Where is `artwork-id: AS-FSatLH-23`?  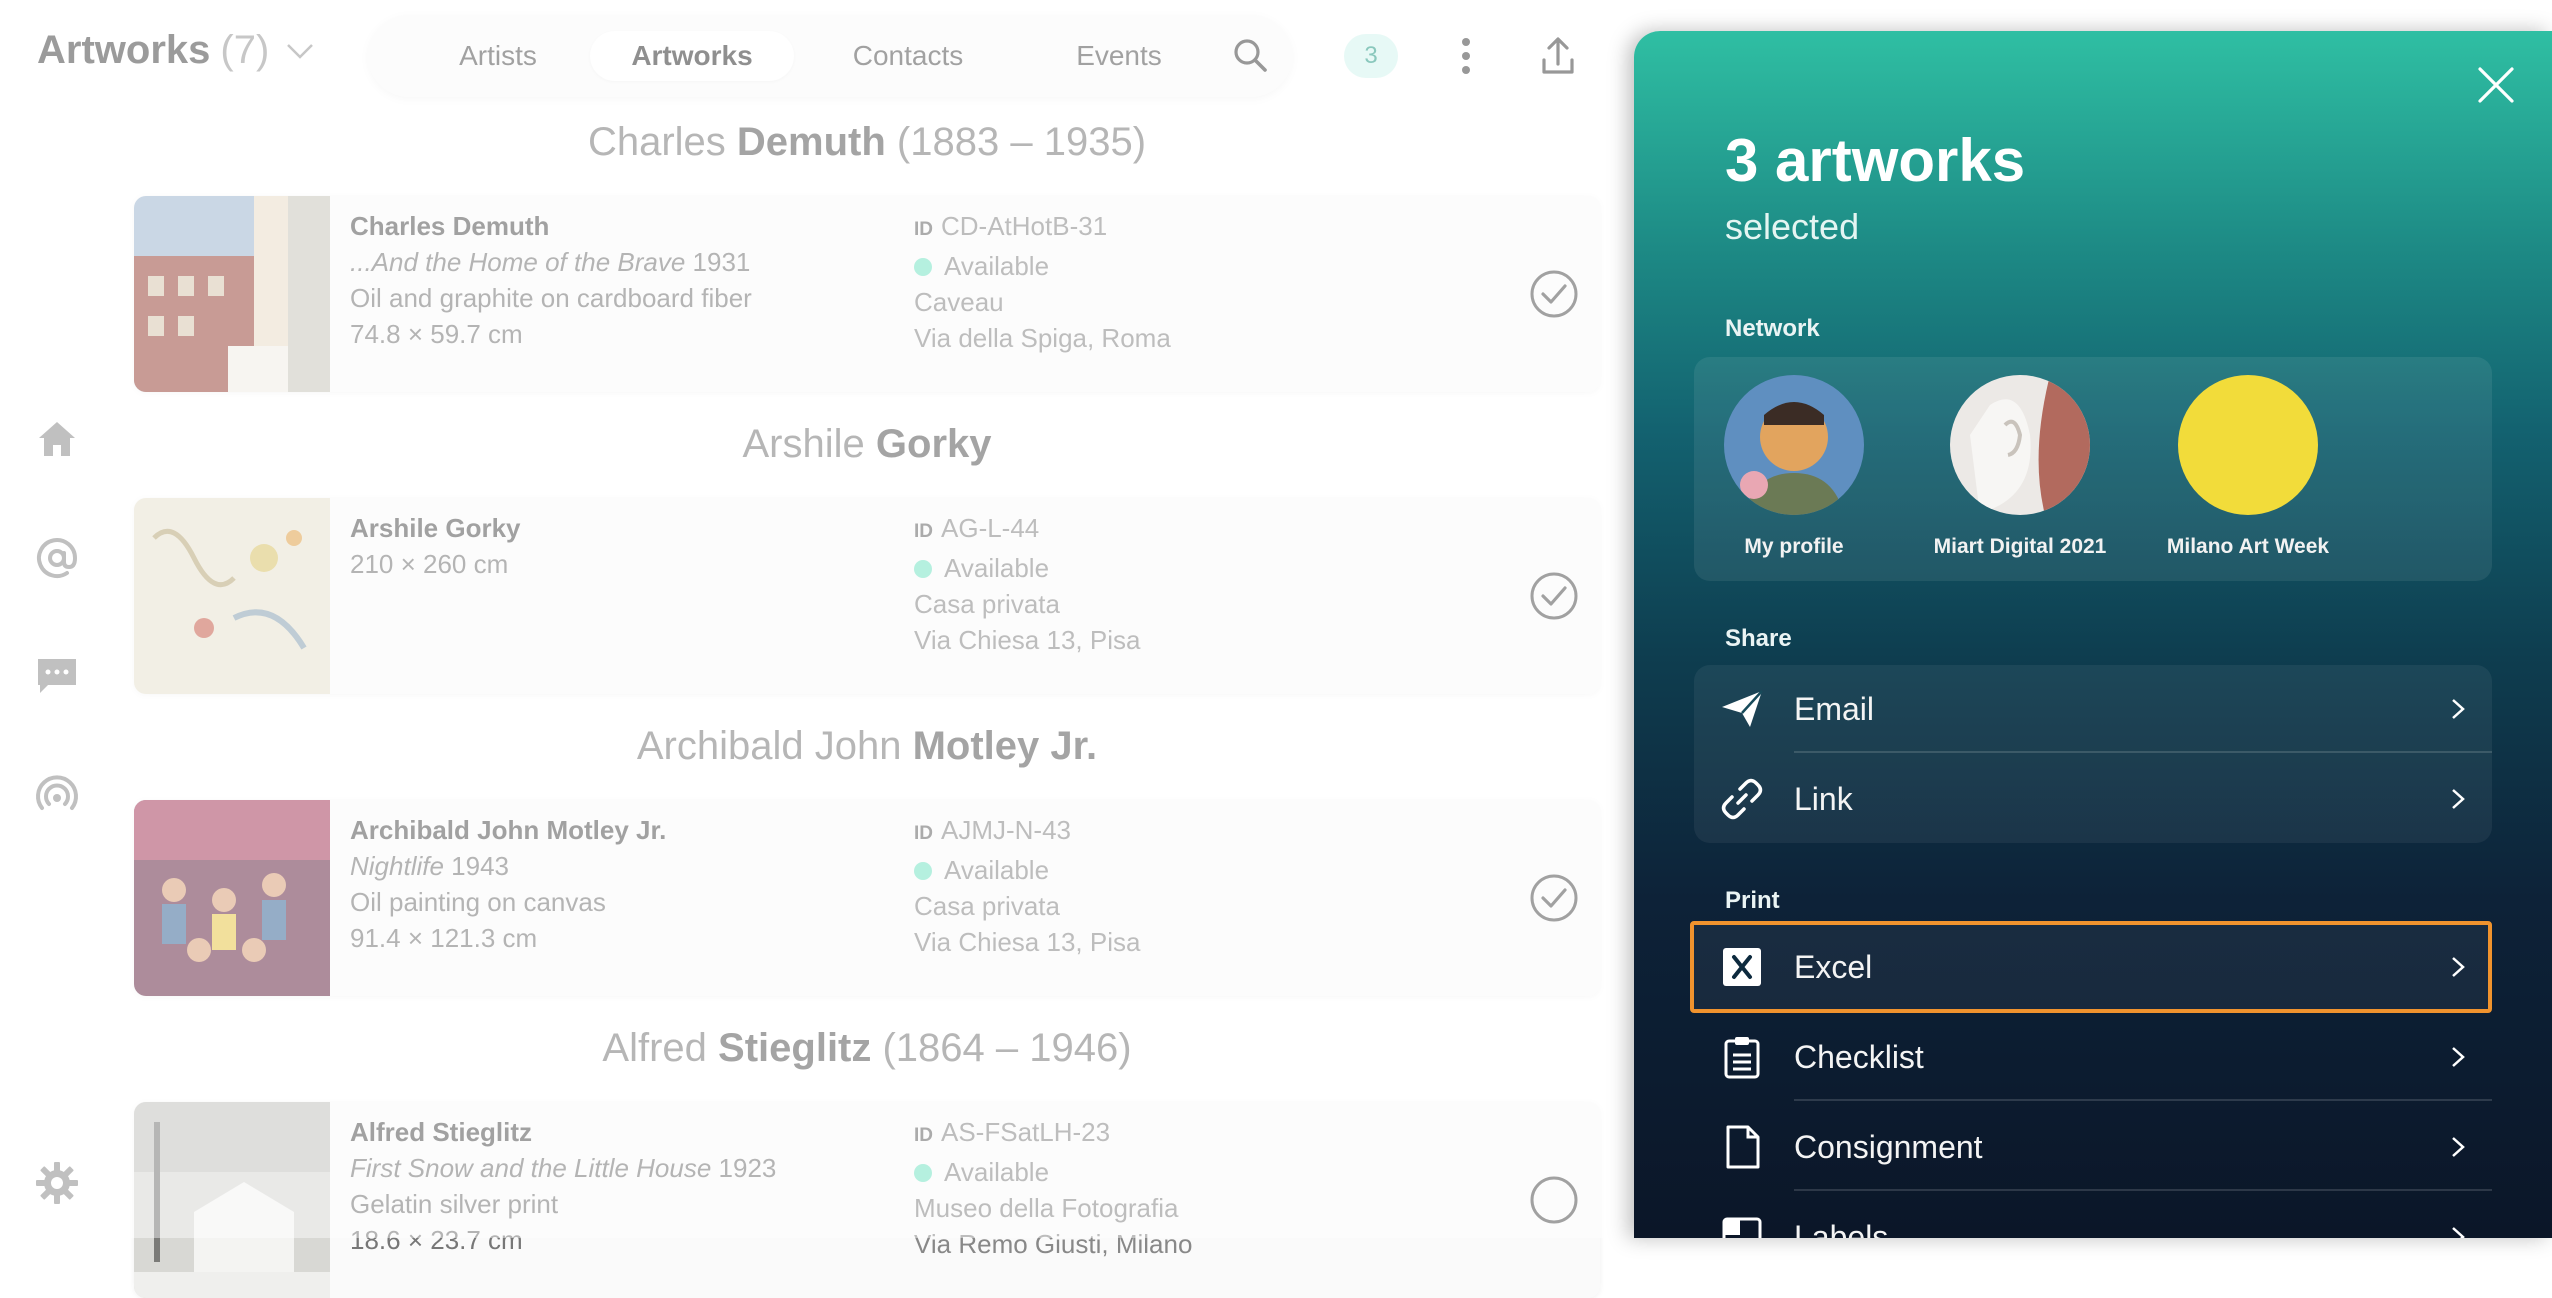 artwork-id: AS-FSatLH-23 is located at coordinates (1026, 1132).